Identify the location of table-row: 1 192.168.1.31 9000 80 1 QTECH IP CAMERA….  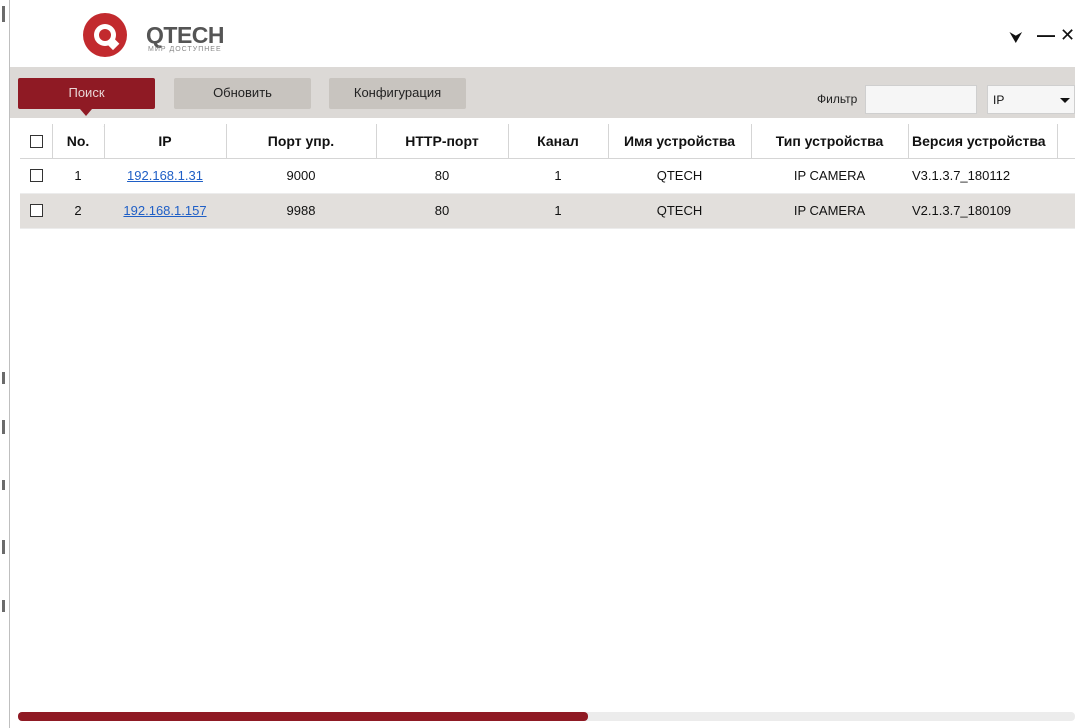
(547, 176).